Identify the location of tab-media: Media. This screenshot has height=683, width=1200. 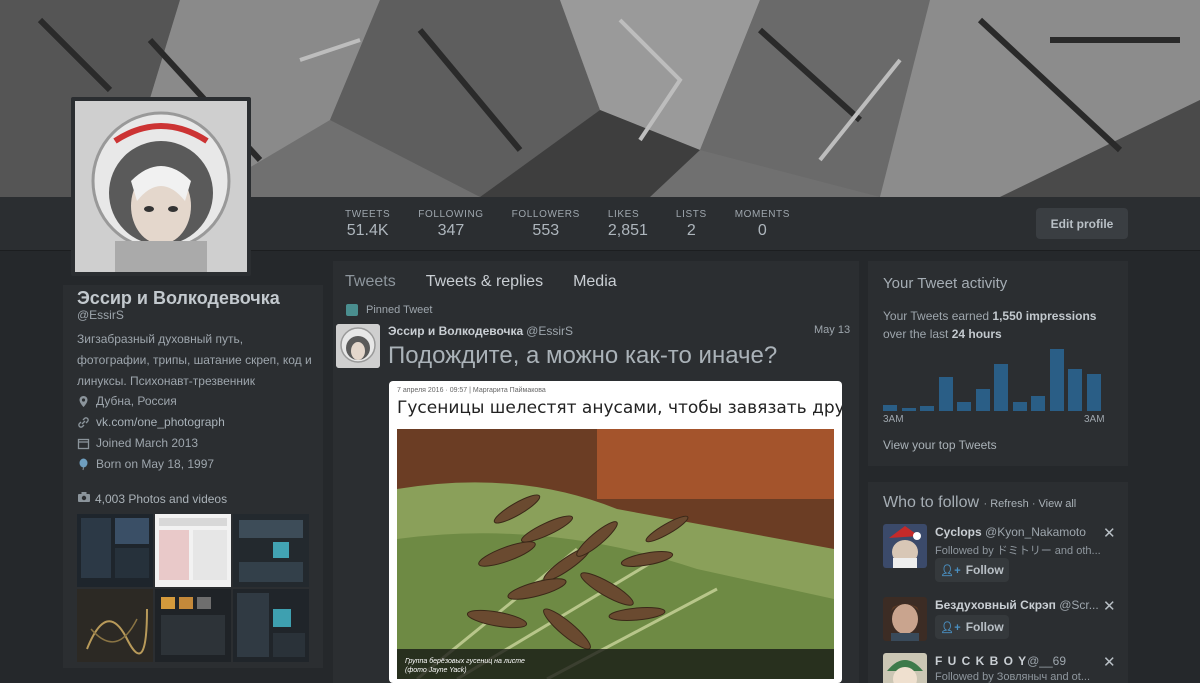
(595, 282).